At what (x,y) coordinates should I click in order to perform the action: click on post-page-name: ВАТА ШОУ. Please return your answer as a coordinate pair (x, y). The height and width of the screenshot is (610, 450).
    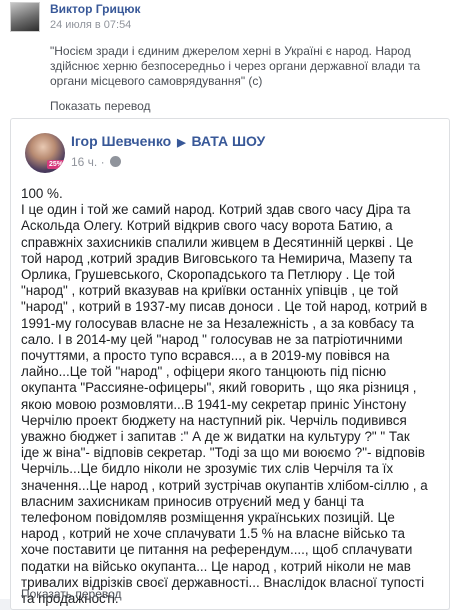
    Looking at the image, I should click on (228, 141).